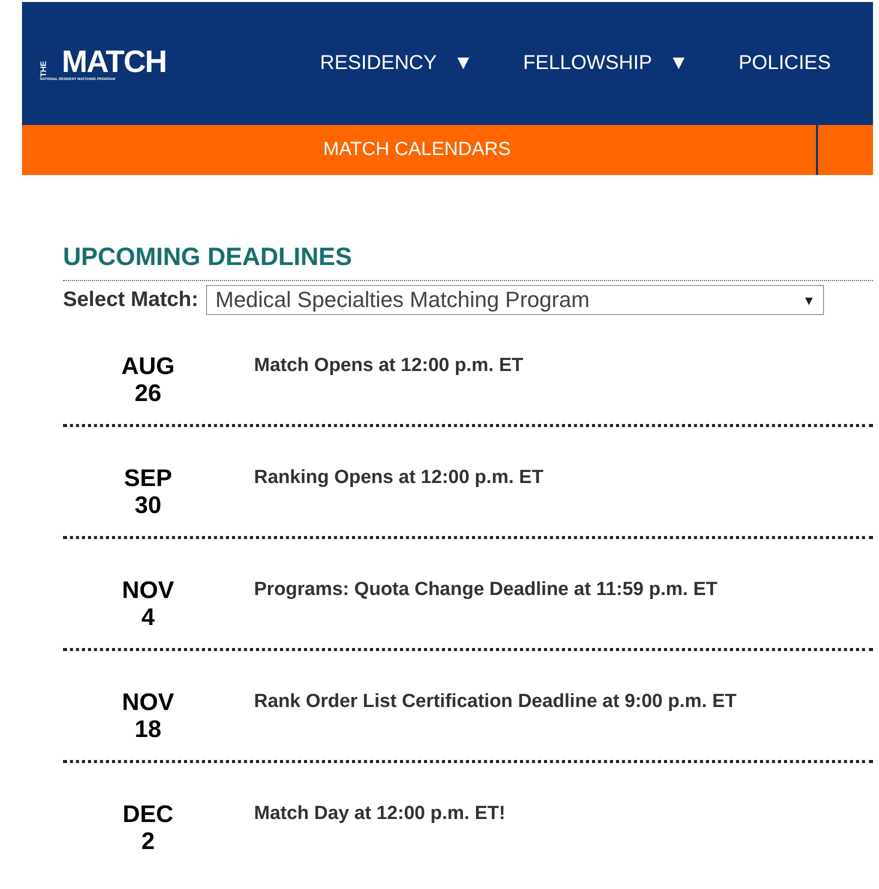 The width and height of the screenshot is (879, 889). Describe the element at coordinates (486, 590) in the screenshot. I see `deadline-text: Programs: Quota Change Deadline at 11:59 p.m. ET` at that location.